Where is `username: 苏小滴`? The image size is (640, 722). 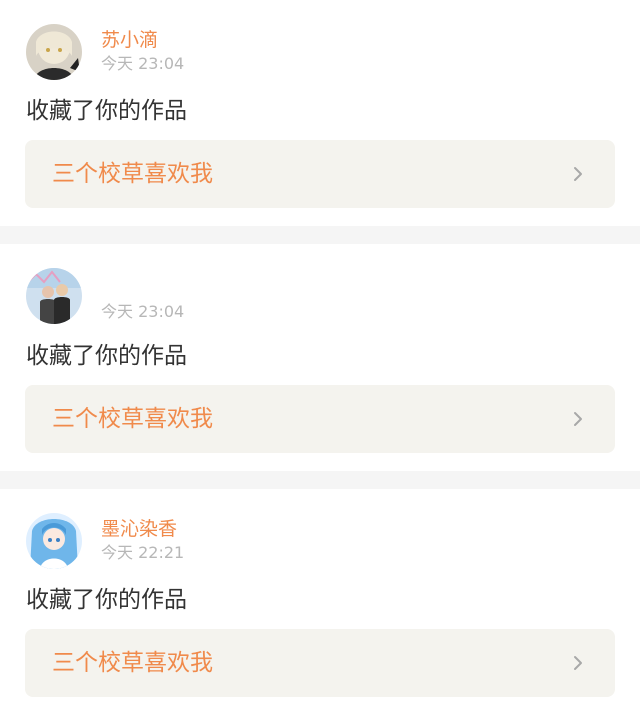 username: 苏小滴 is located at coordinates (129, 40).